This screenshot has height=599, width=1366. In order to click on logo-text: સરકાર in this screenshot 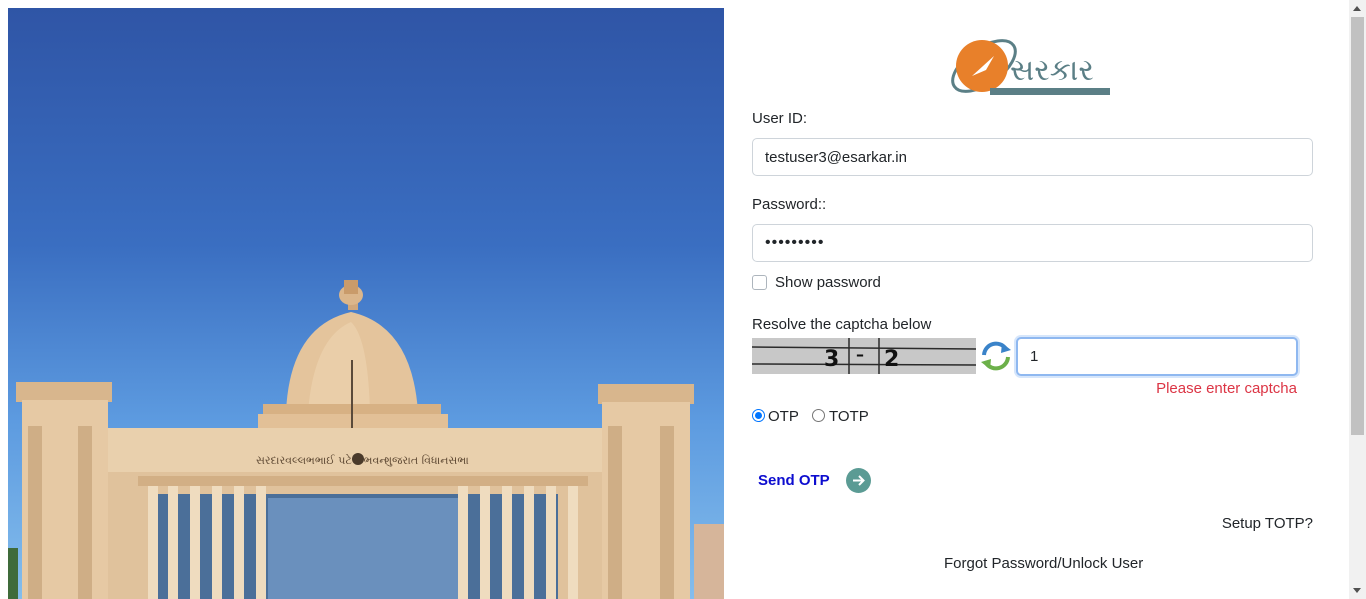, I will do `click(1052, 70)`.